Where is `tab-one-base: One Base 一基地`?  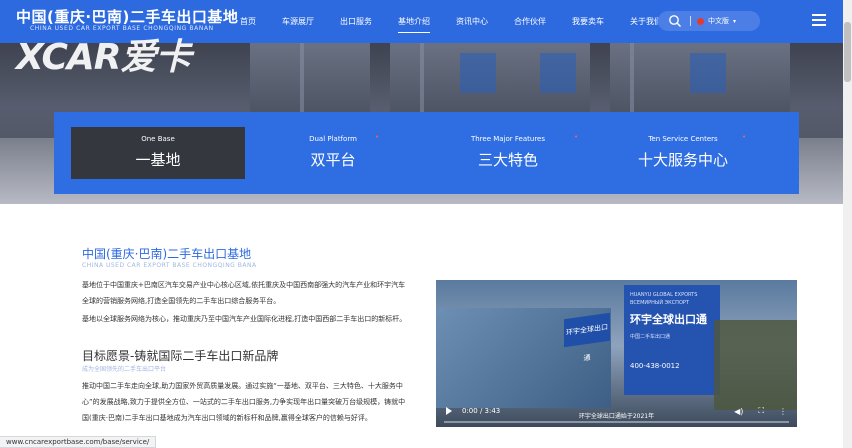 tab-one-base: One Base 一基地 is located at coordinates (158, 153).